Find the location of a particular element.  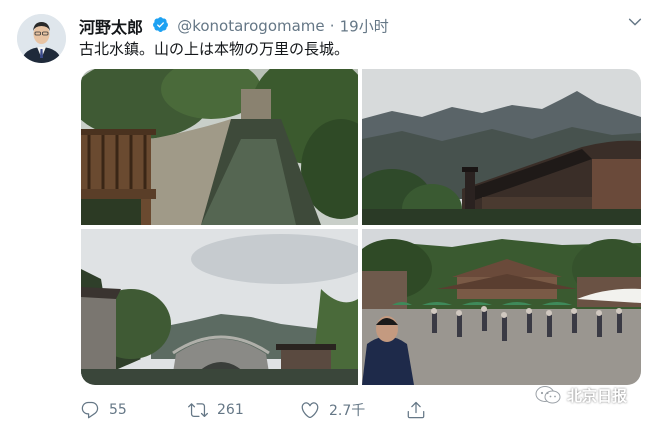

avatar is located at coordinates (41, 38).